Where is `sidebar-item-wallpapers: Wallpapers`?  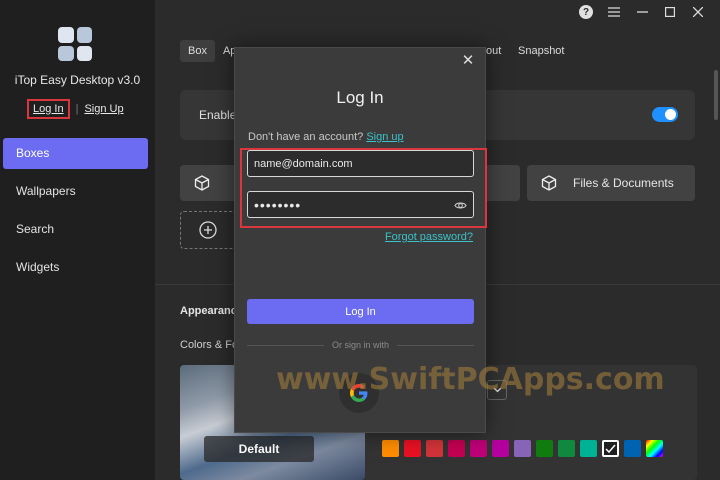 sidebar-item-wallpapers: Wallpapers is located at coordinates (75, 191).